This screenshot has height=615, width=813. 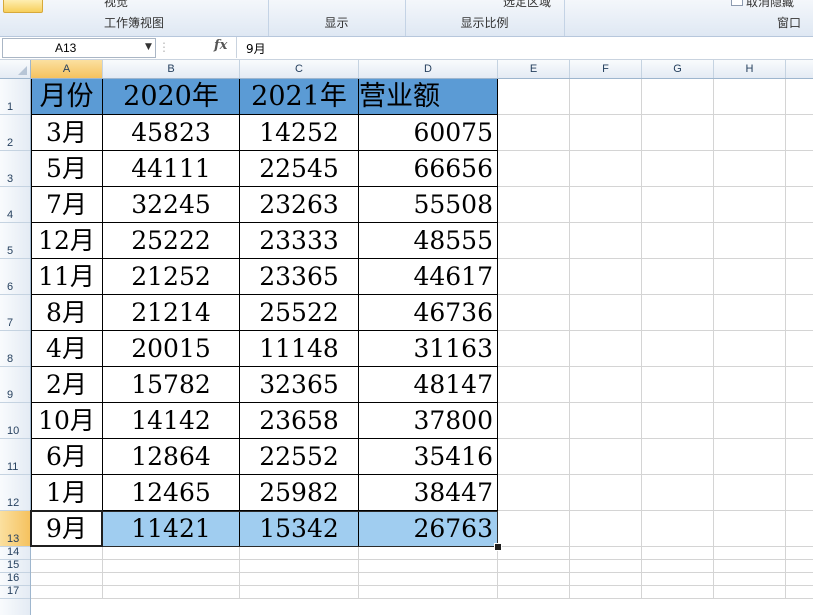 I want to click on row-header-8: 8, so click(x=15, y=349).